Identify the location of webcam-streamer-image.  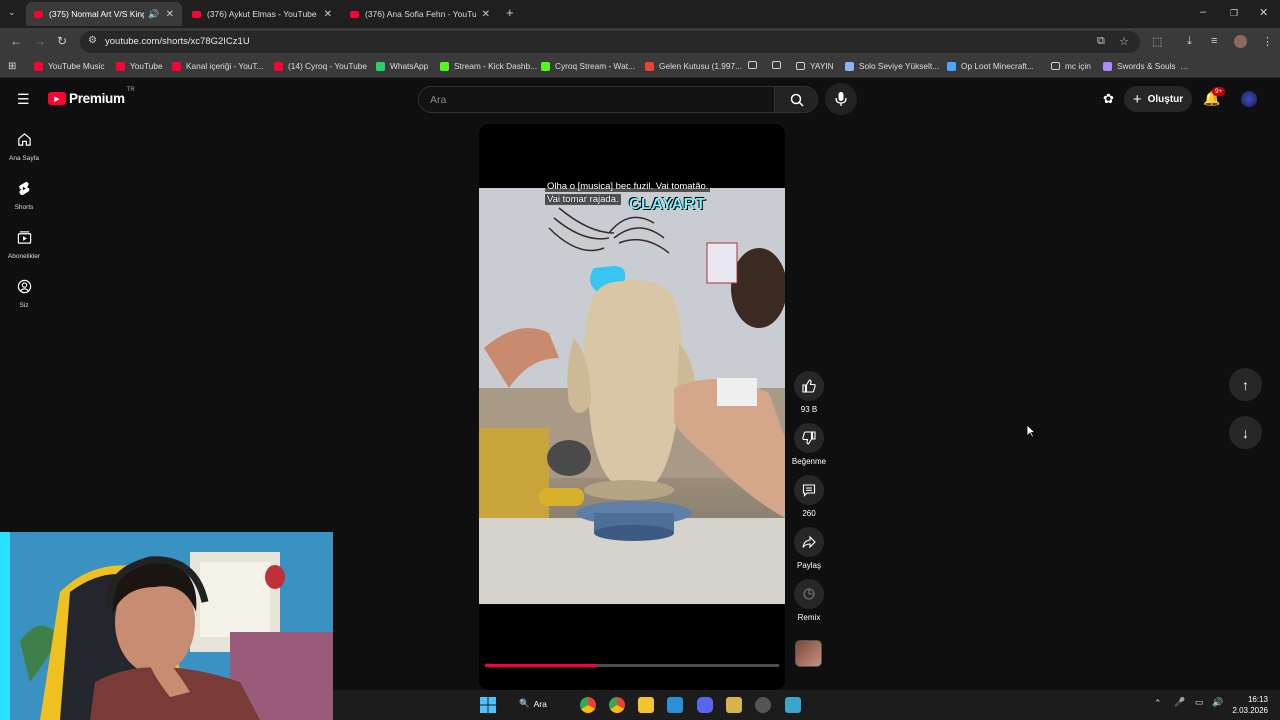
(166, 626).